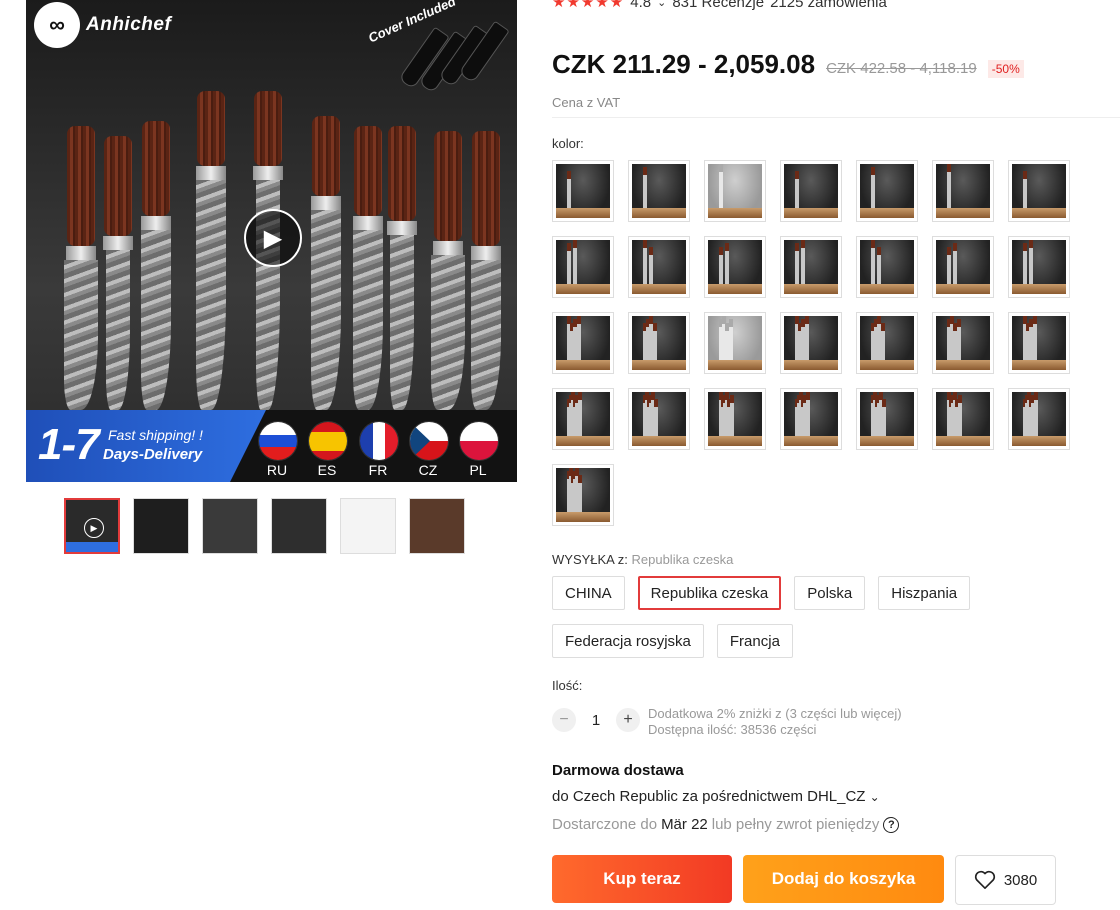 The width and height of the screenshot is (1120, 910). I want to click on rating-row: ★★★★★ 4.8 ⌄ 831 Recenzje 2125 zamówienia, so click(719, 5).